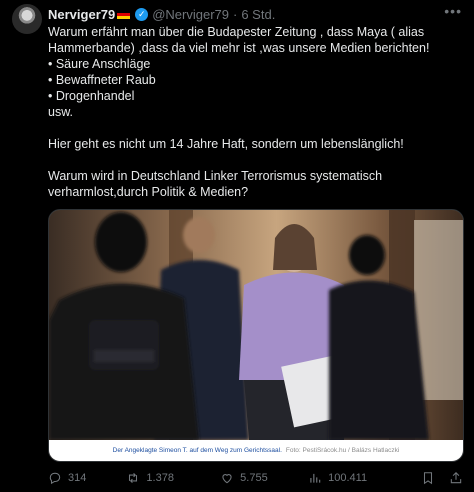 The height and width of the screenshot is (492, 474). I want to click on text-line: • Drogenhandel, so click(91, 96).